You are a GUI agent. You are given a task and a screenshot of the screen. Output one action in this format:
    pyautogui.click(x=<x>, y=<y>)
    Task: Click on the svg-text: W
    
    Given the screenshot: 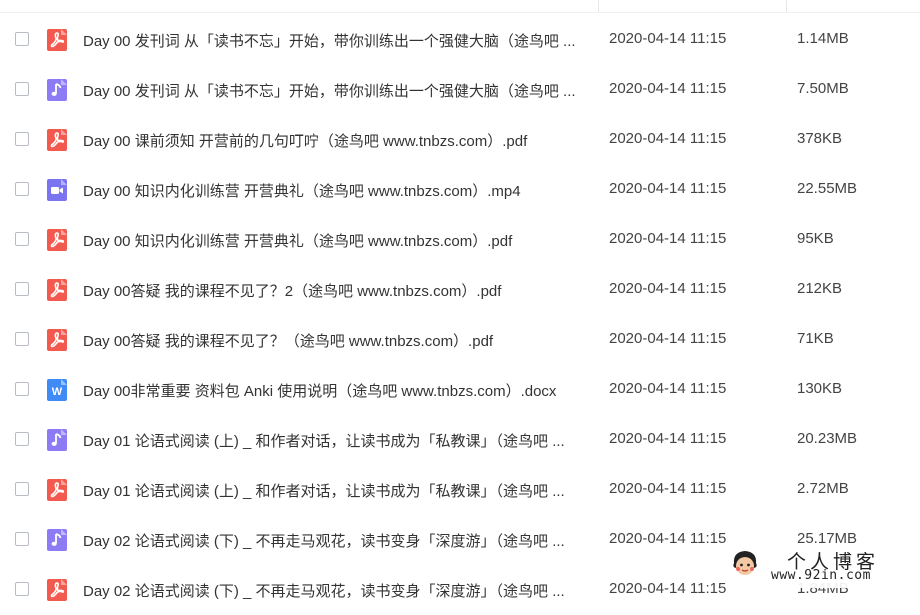 What is the action you would take?
    pyautogui.click(x=57, y=392)
    